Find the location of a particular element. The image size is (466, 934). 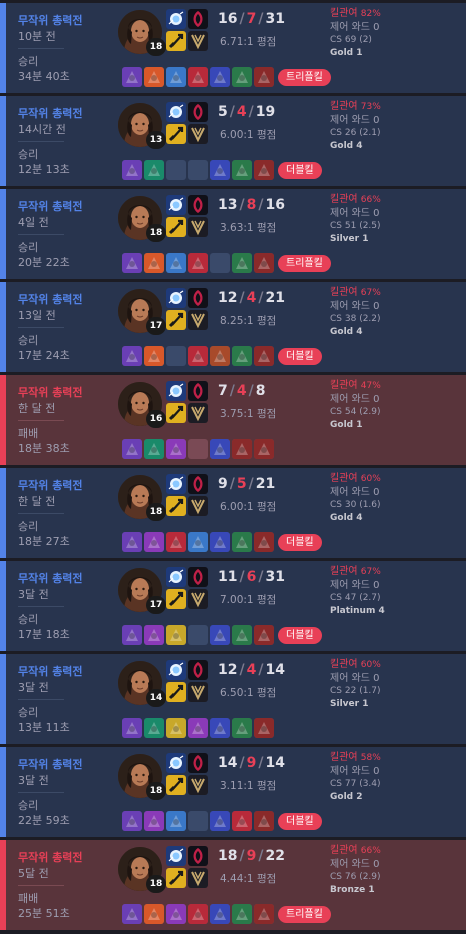

flash-spell-icon is located at coordinates (176, 763).